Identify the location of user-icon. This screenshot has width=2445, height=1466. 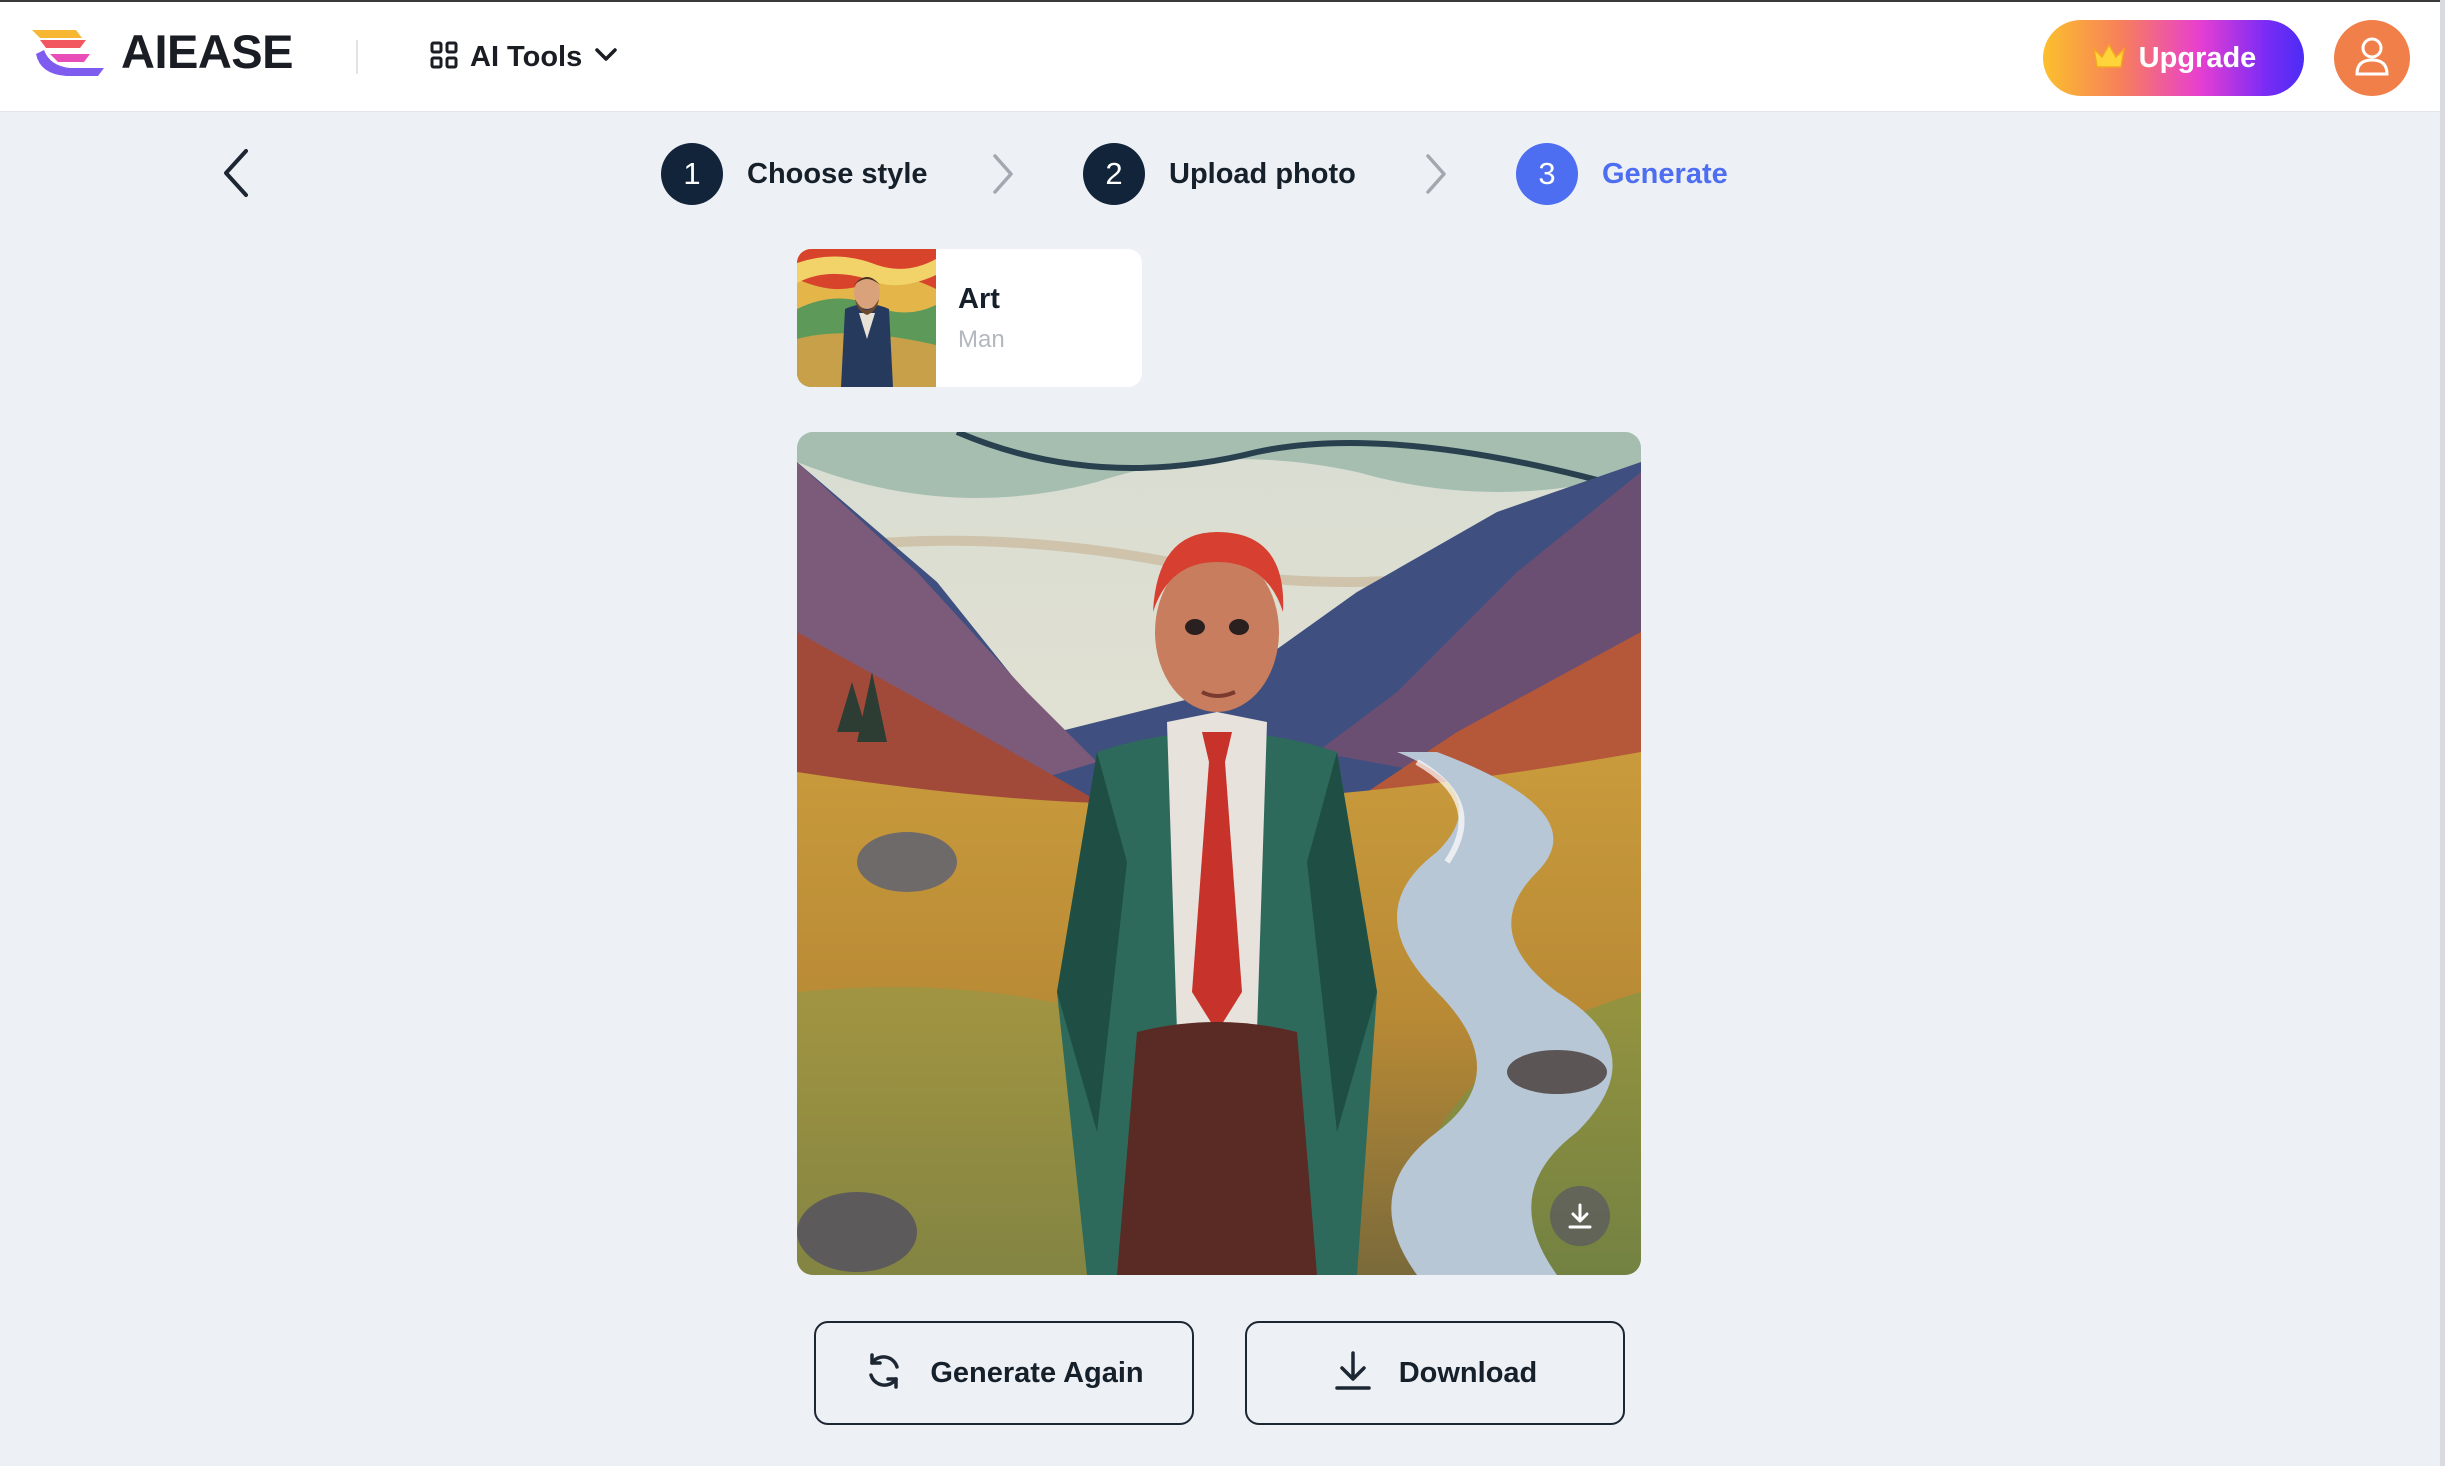
(2372, 58).